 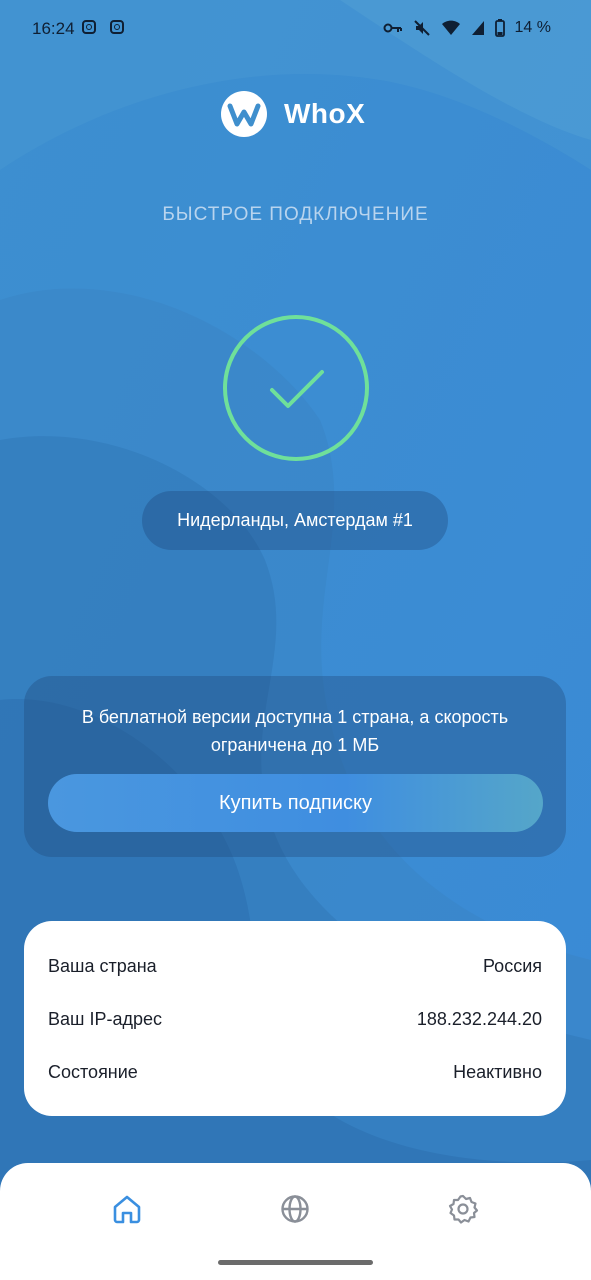 What do you see at coordinates (93, 1072) in the screenshot?
I see `info-label: Состояние` at bounding box center [93, 1072].